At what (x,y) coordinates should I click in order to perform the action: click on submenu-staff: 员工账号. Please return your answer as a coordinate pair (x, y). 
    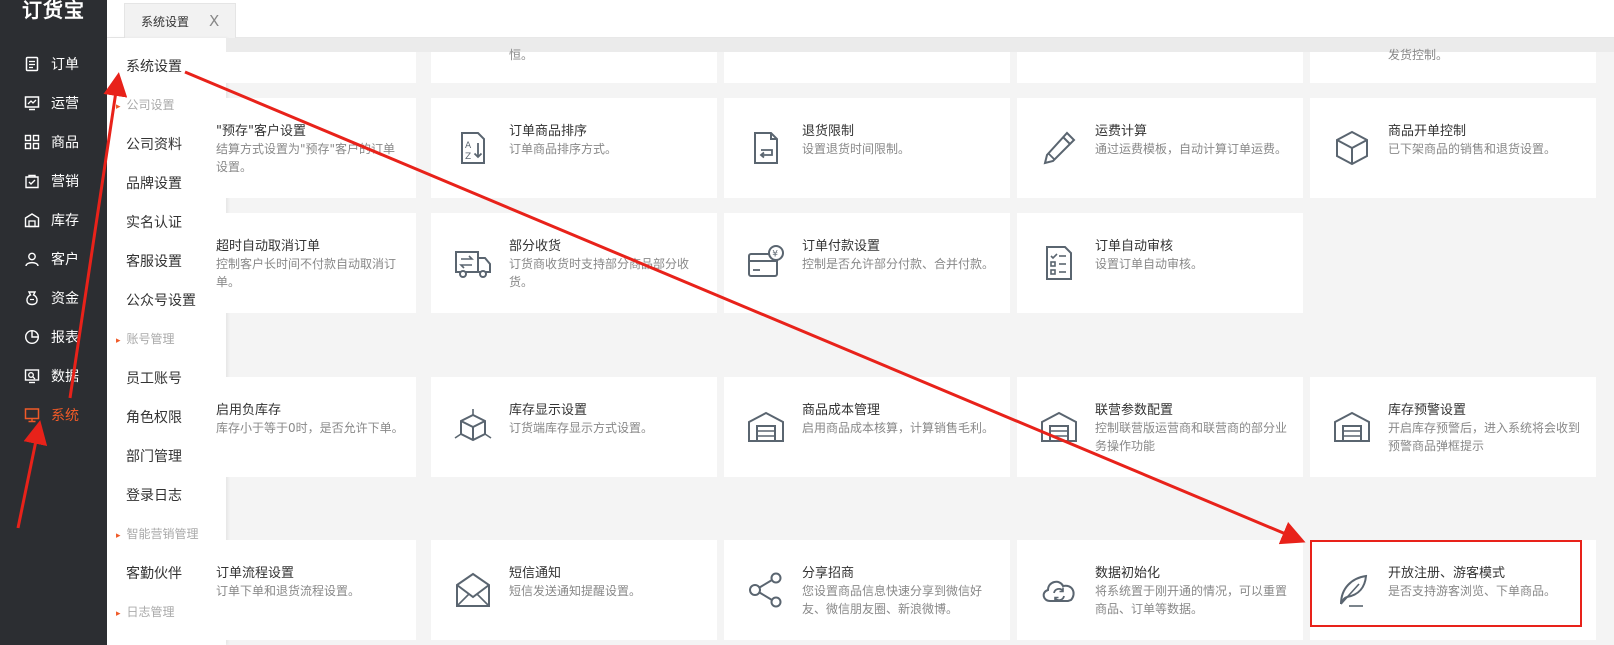
    Looking at the image, I should click on (154, 378).